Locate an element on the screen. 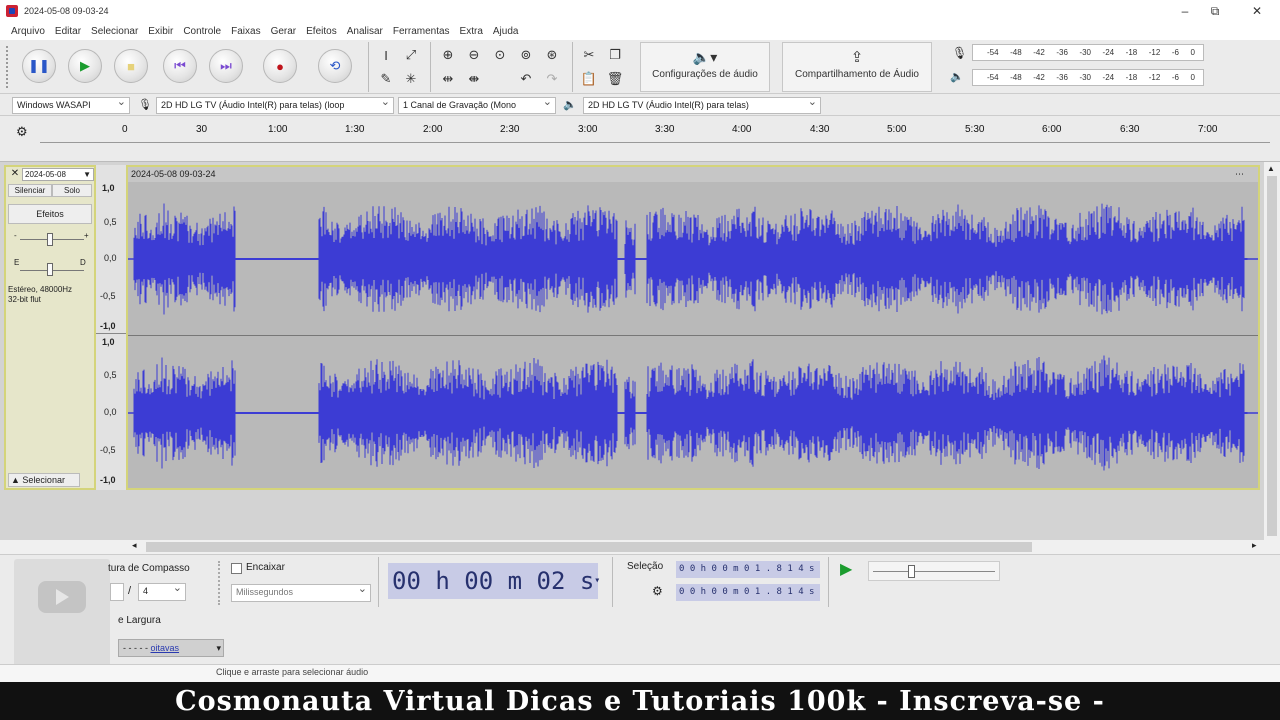 This screenshot has width=1280, height=720. cut-button: ✂ is located at coordinates (589, 55).